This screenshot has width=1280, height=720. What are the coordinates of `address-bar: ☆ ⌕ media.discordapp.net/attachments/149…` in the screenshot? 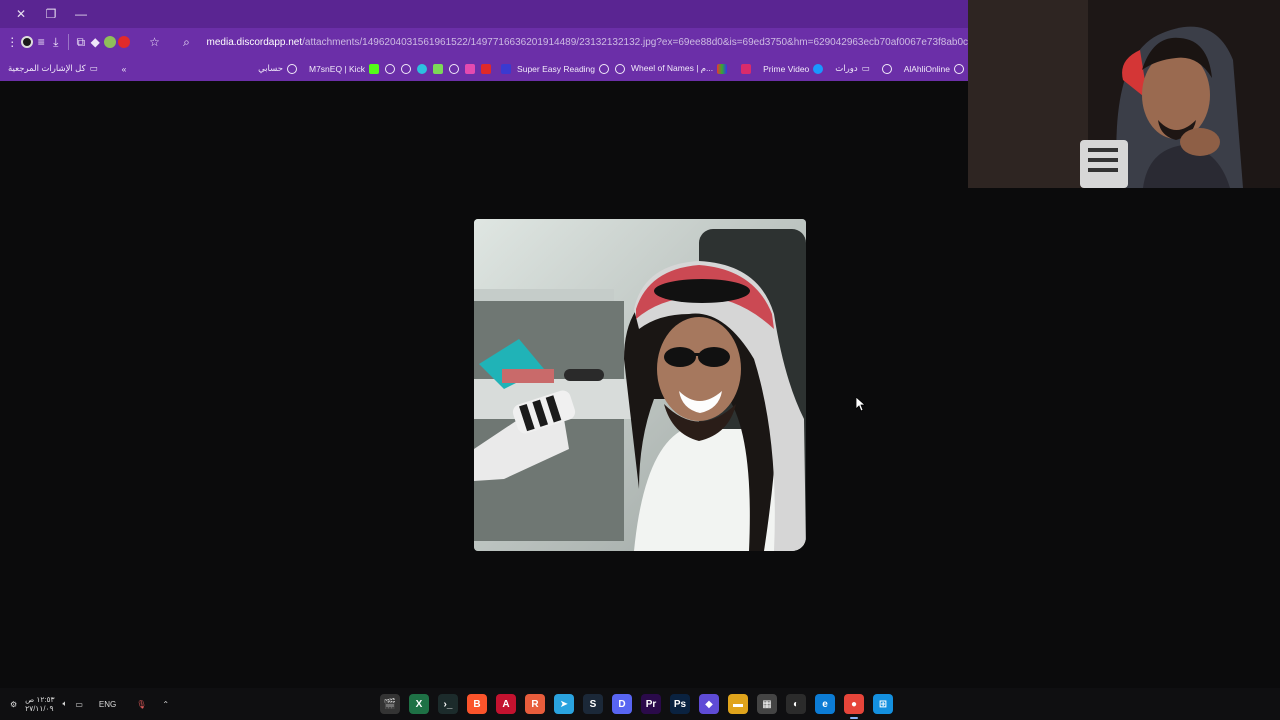 It's located at (555, 42).